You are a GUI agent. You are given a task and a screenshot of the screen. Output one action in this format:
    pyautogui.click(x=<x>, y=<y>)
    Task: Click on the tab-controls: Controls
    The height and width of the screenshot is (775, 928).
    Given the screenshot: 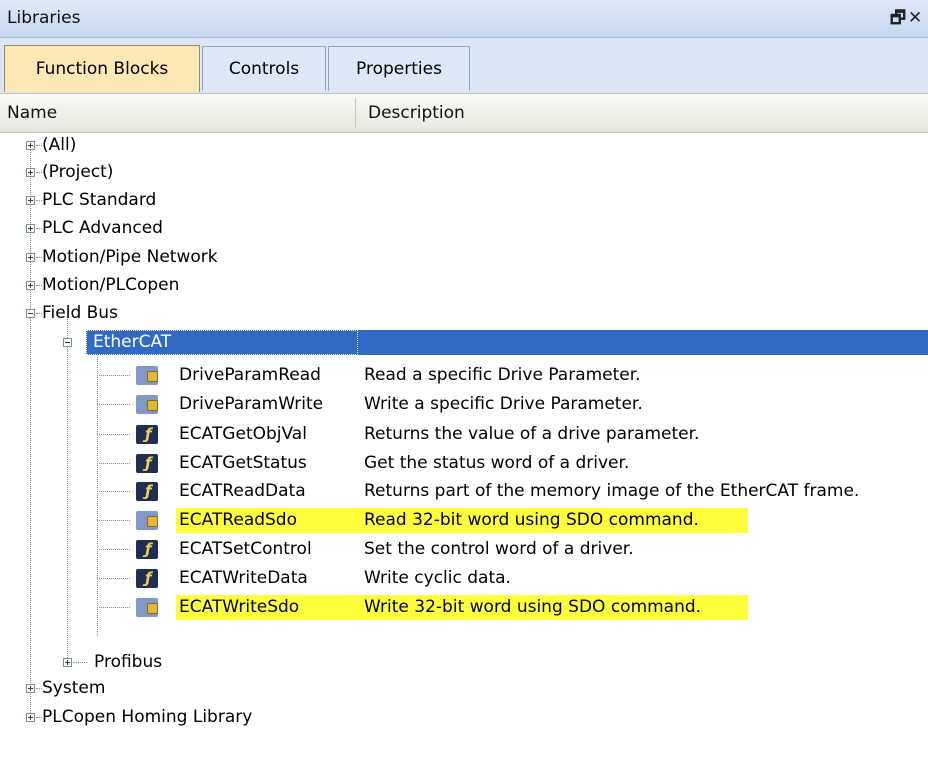 What is the action you would take?
    pyautogui.click(x=264, y=68)
    